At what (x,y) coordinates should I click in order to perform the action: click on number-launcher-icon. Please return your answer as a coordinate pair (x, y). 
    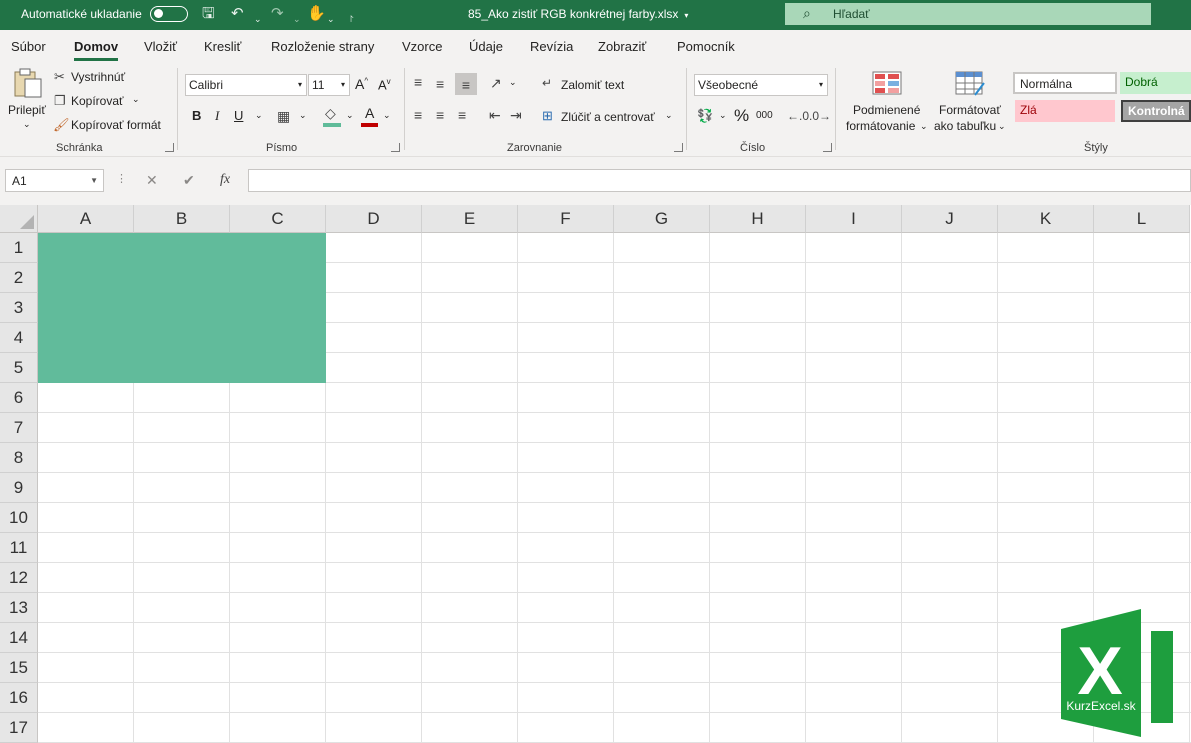
    Looking at the image, I should click on (827, 147).